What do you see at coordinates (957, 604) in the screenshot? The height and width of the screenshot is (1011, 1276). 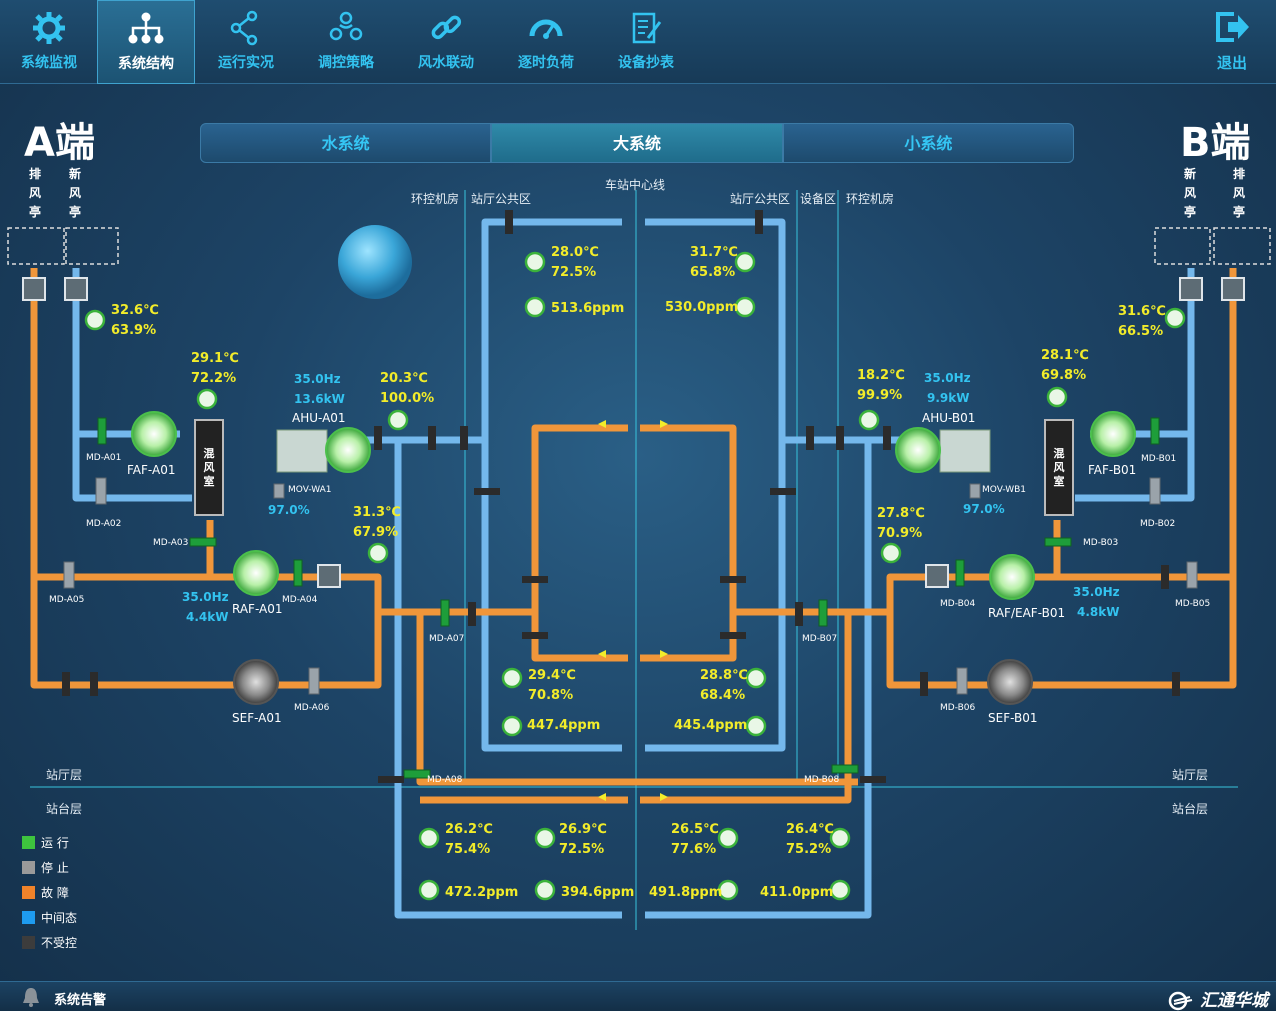 I see `damper-md-b04: MD-B04` at bounding box center [957, 604].